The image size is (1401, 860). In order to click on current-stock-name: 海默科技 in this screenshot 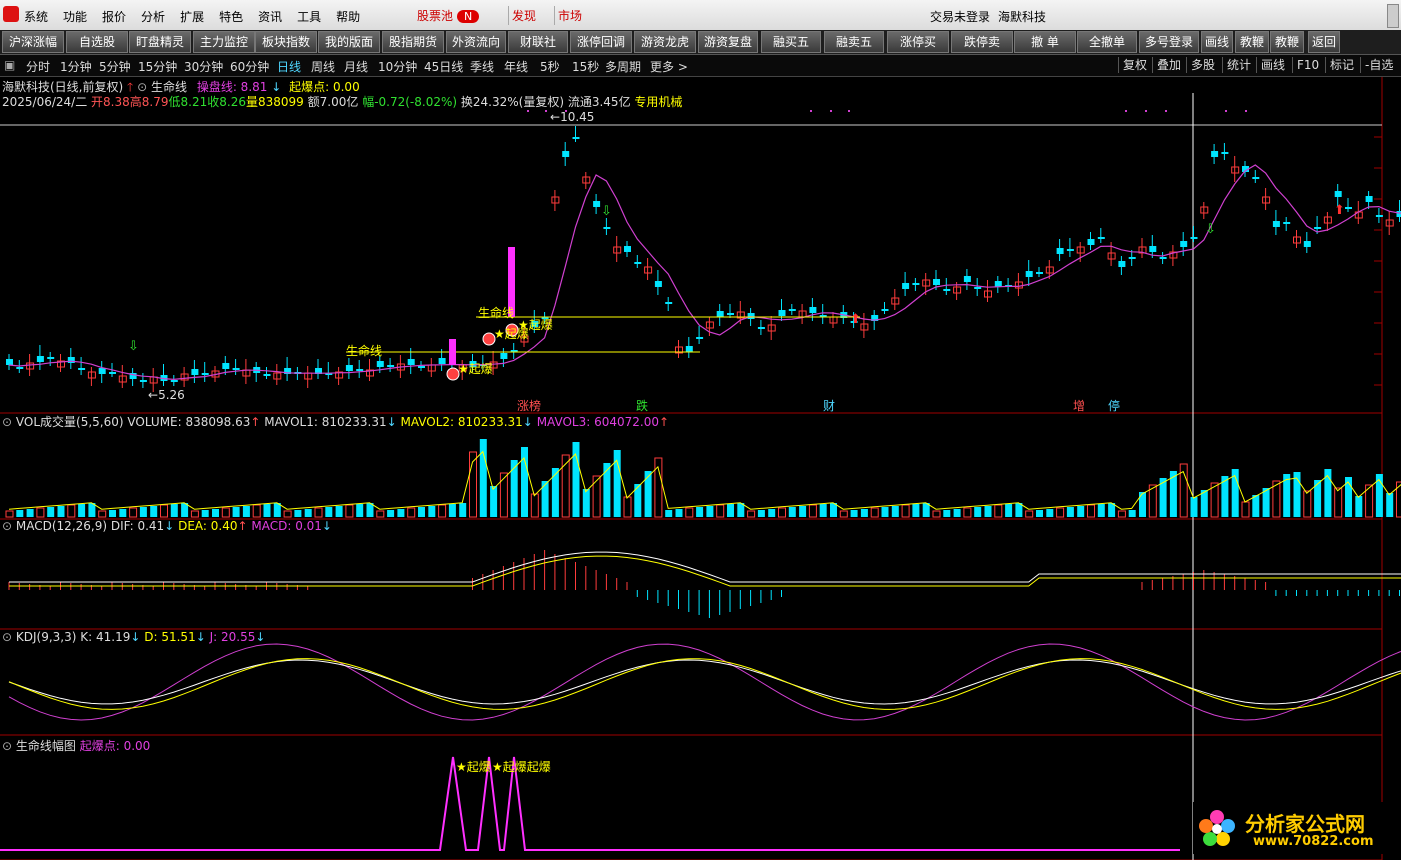, I will do `click(1022, 17)`.